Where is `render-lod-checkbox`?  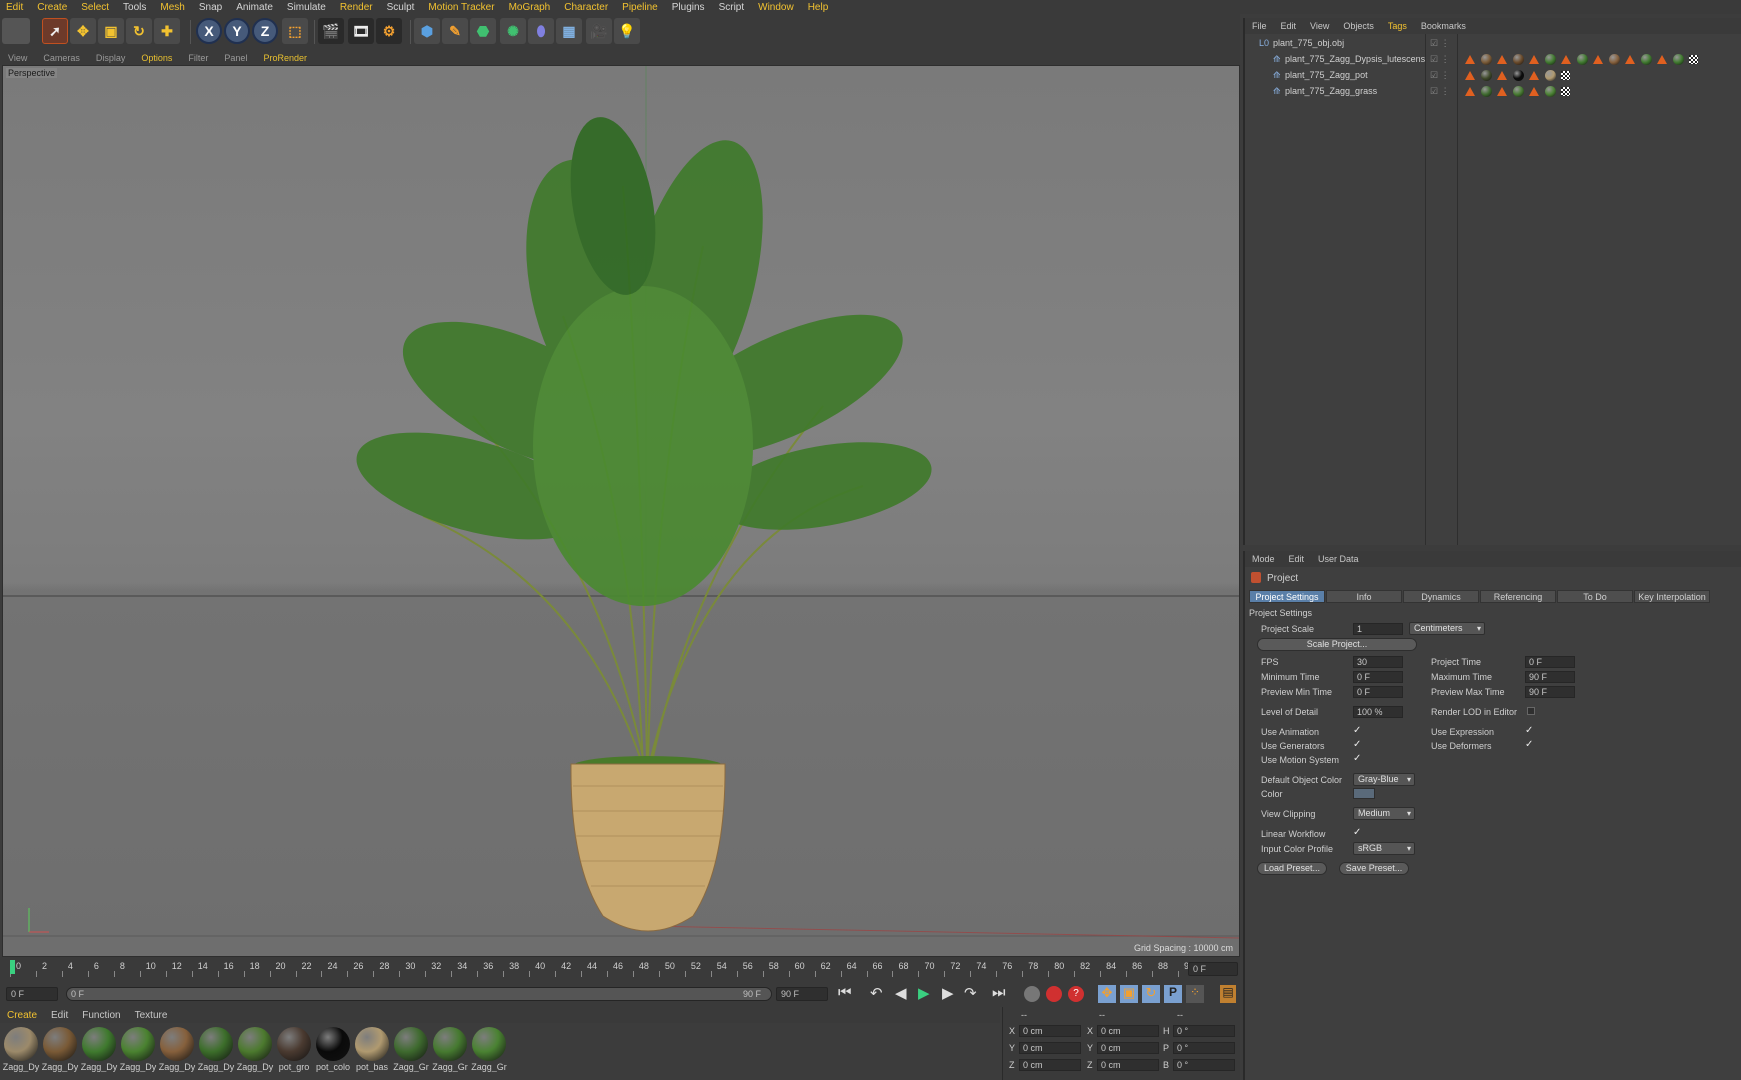 render-lod-checkbox is located at coordinates (1531, 711).